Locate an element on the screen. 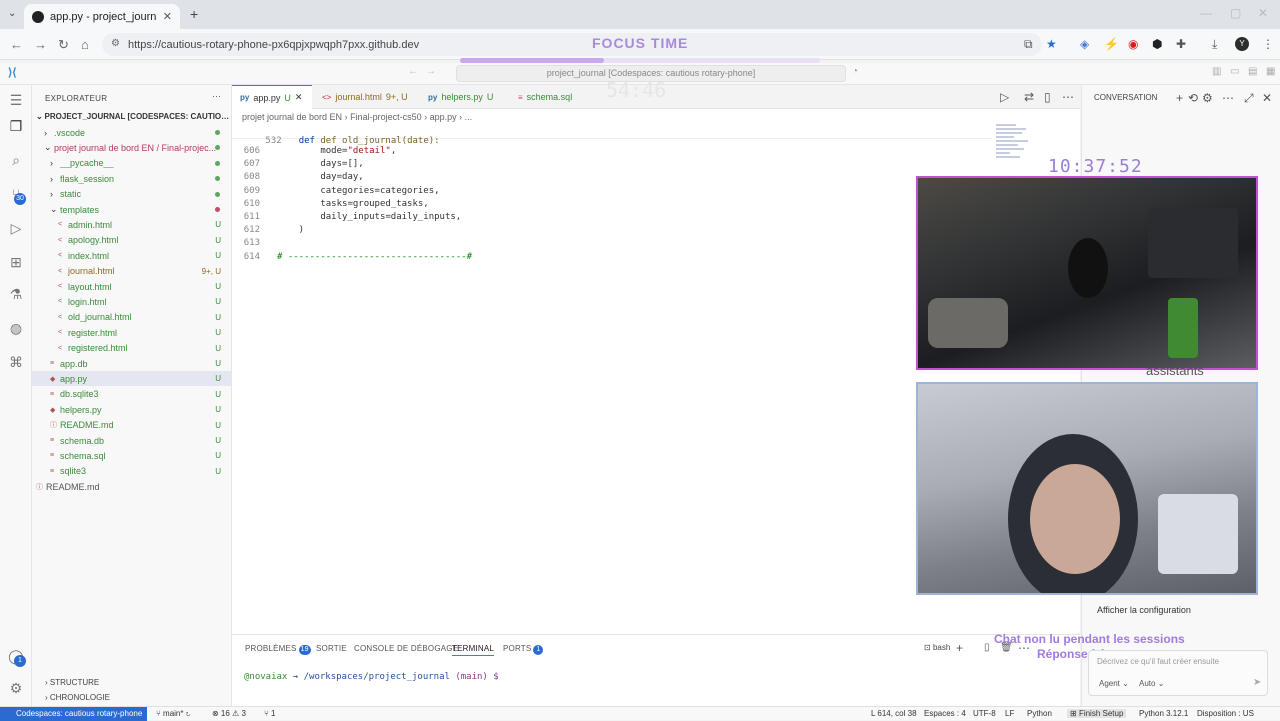  explorer-item: < admin.html U is located at coordinates (131, 224).